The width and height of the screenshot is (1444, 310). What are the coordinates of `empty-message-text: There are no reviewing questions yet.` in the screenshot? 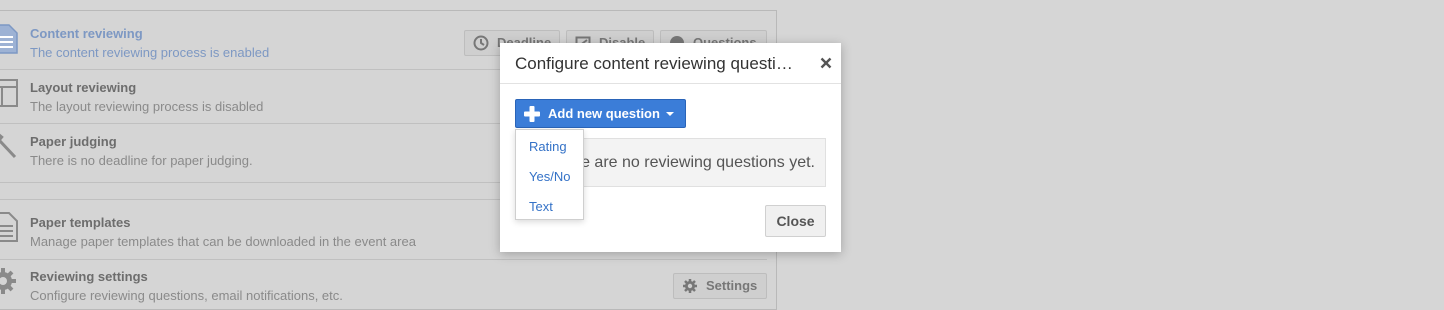 It's located at (681, 162).